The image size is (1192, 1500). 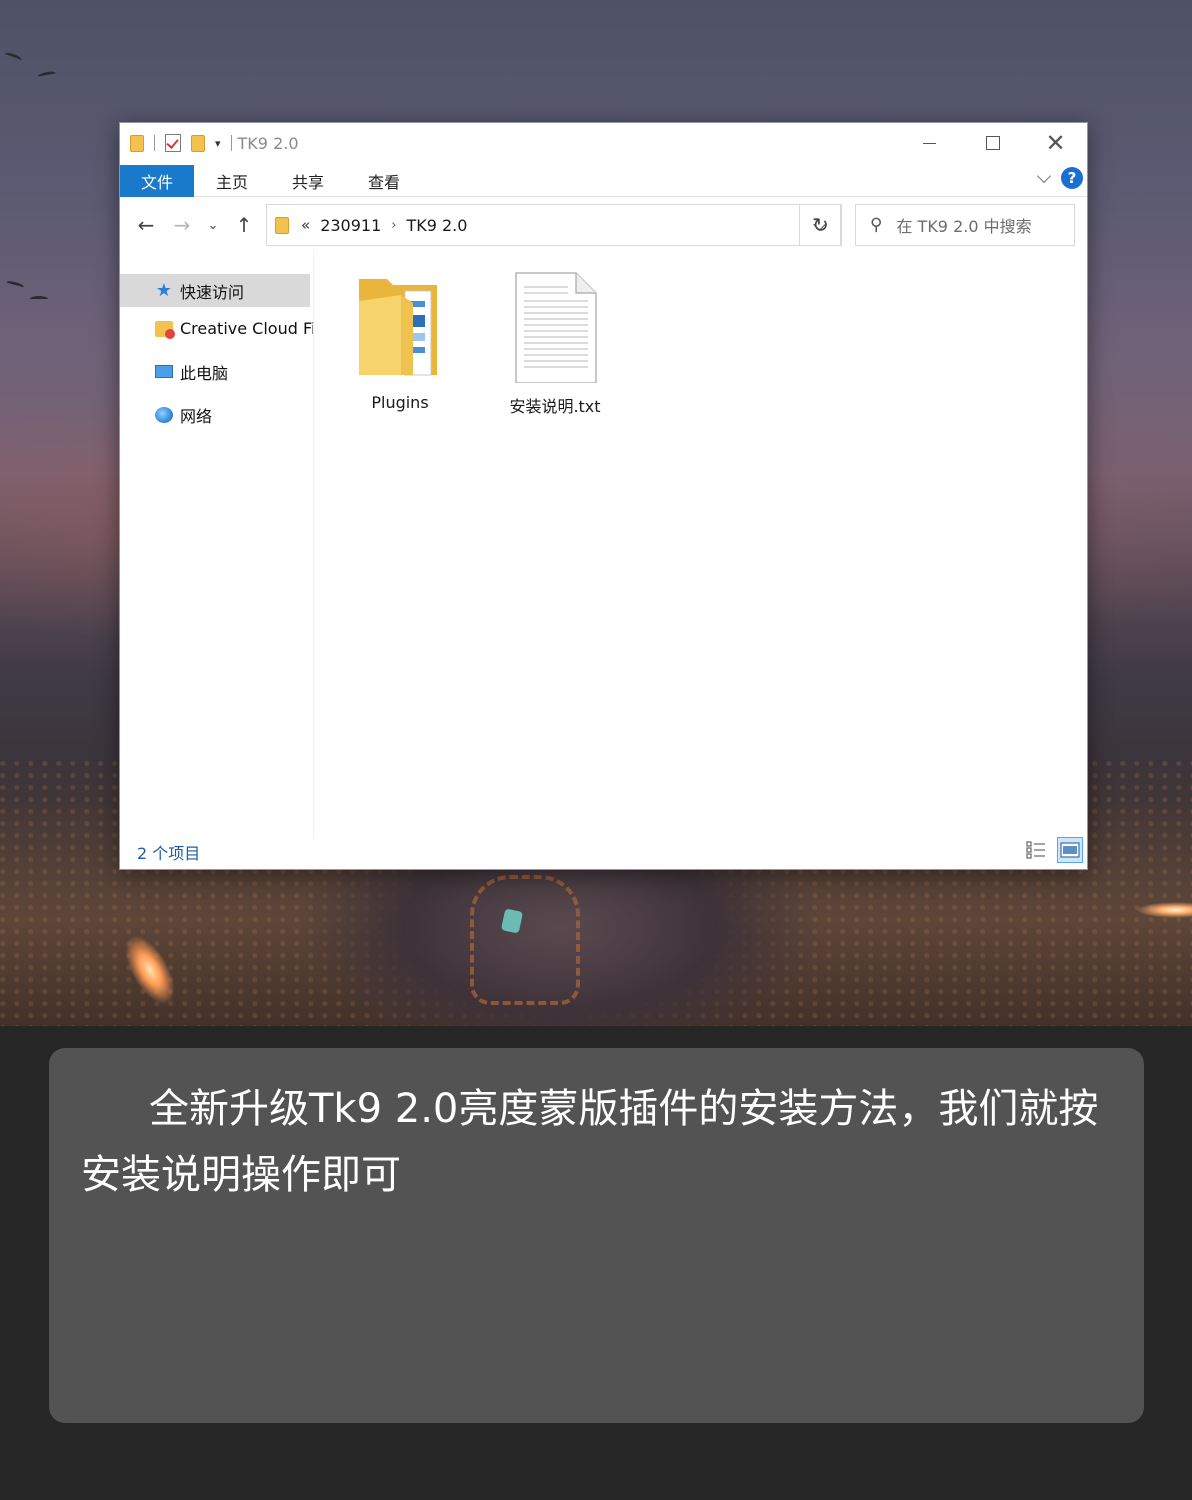 What do you see at coordinates (603, 180) in the screenshot?
I see `ribbon-tabs: 文件 主页 共享 查看 ?` at bounding box center [603, 180].